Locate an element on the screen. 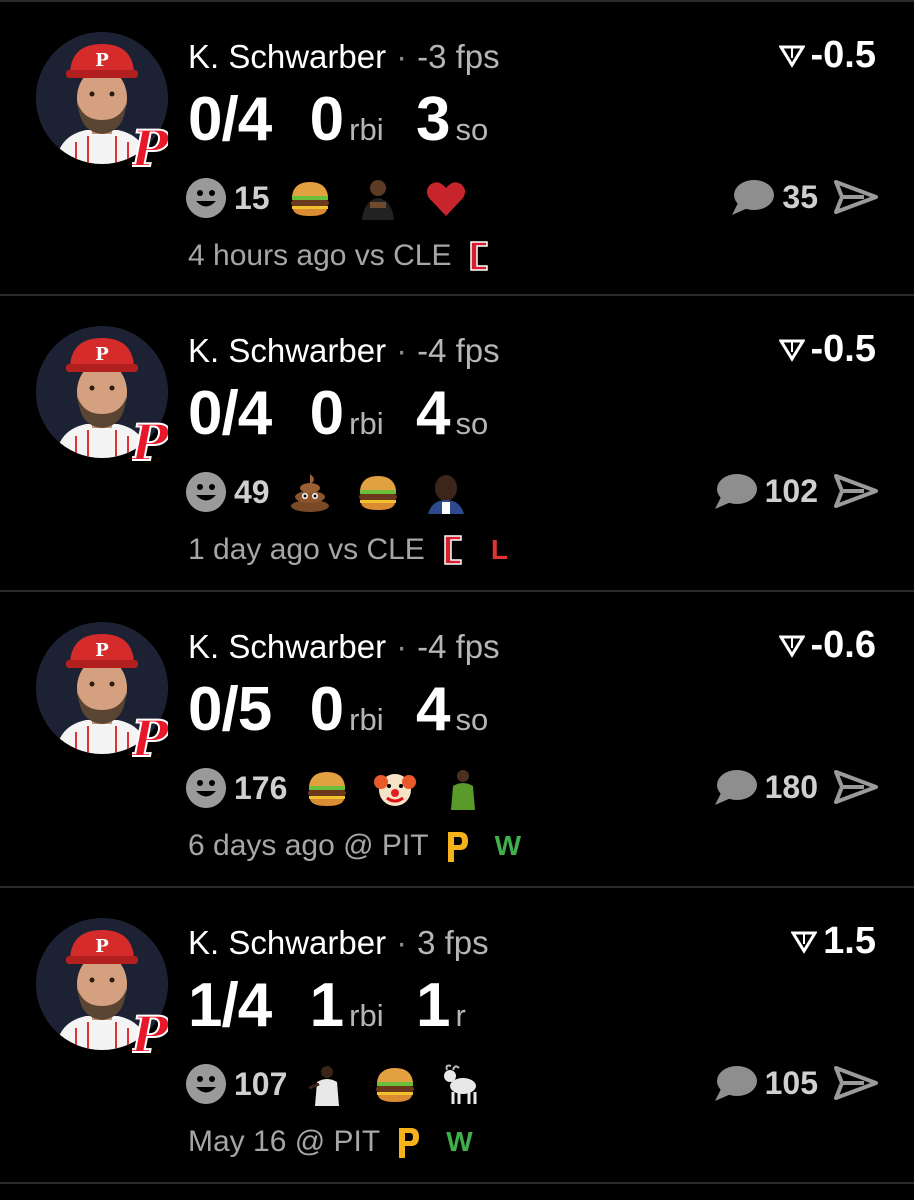 The height and width of the screenshot is (1200, 914). comments-button: 180 is located at coordinates (765, 787).